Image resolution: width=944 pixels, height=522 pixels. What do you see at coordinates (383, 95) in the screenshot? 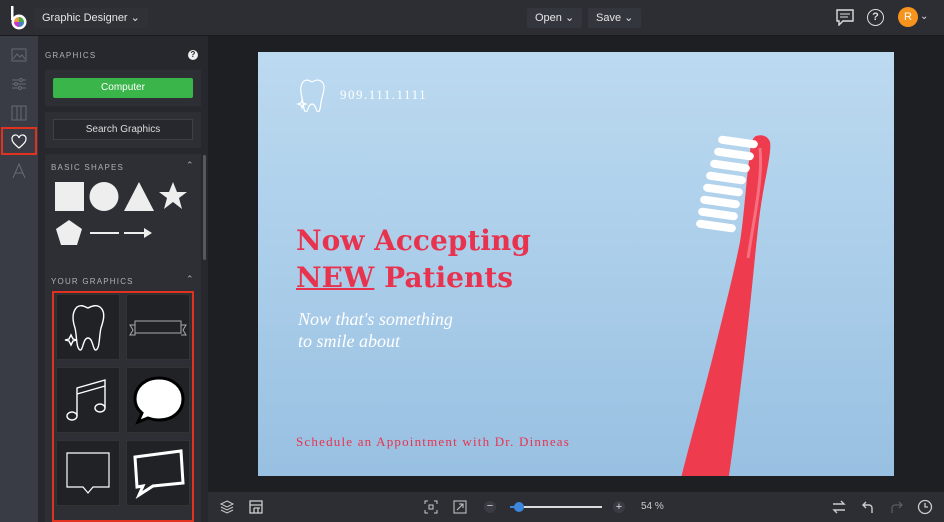
I see `phone-number: 909.111.1111` at bounding box center [383, 95].